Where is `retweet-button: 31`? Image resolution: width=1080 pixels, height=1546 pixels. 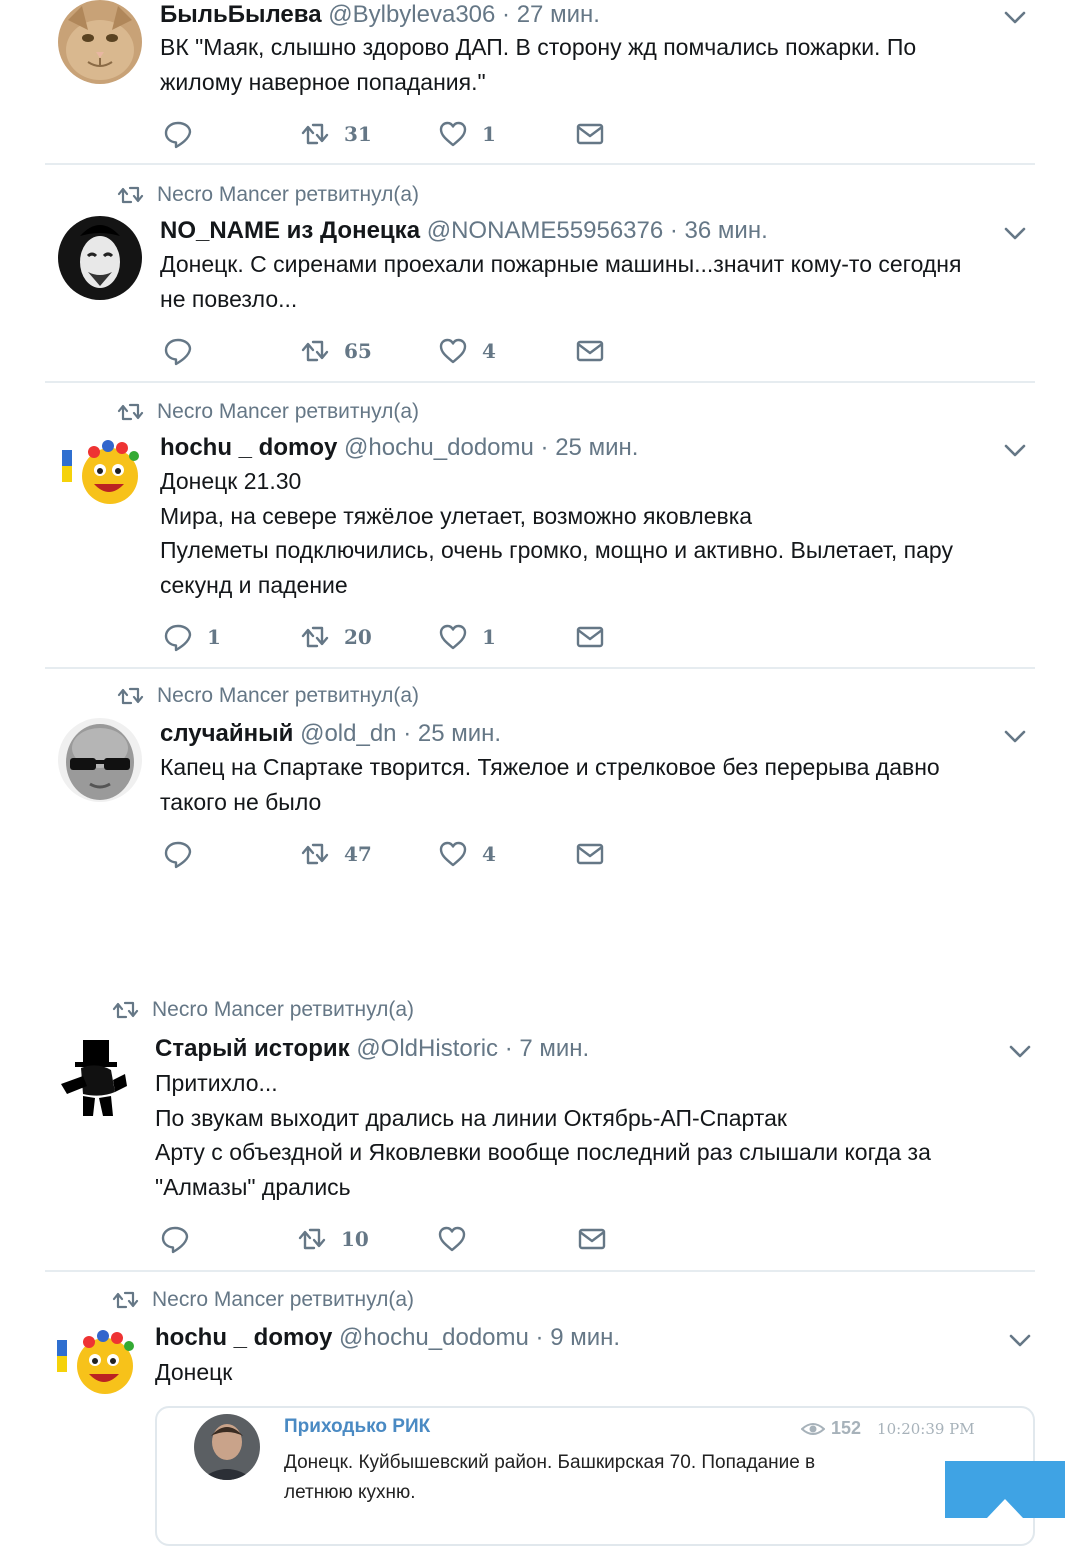
retweet-button: 31 is located at coordinates (336, 134).